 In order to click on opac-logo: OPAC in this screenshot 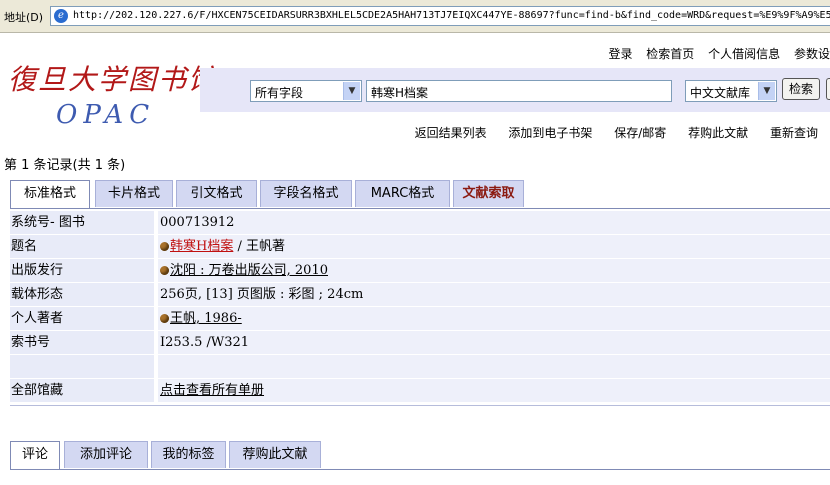, I will do `click(105, 115)`.